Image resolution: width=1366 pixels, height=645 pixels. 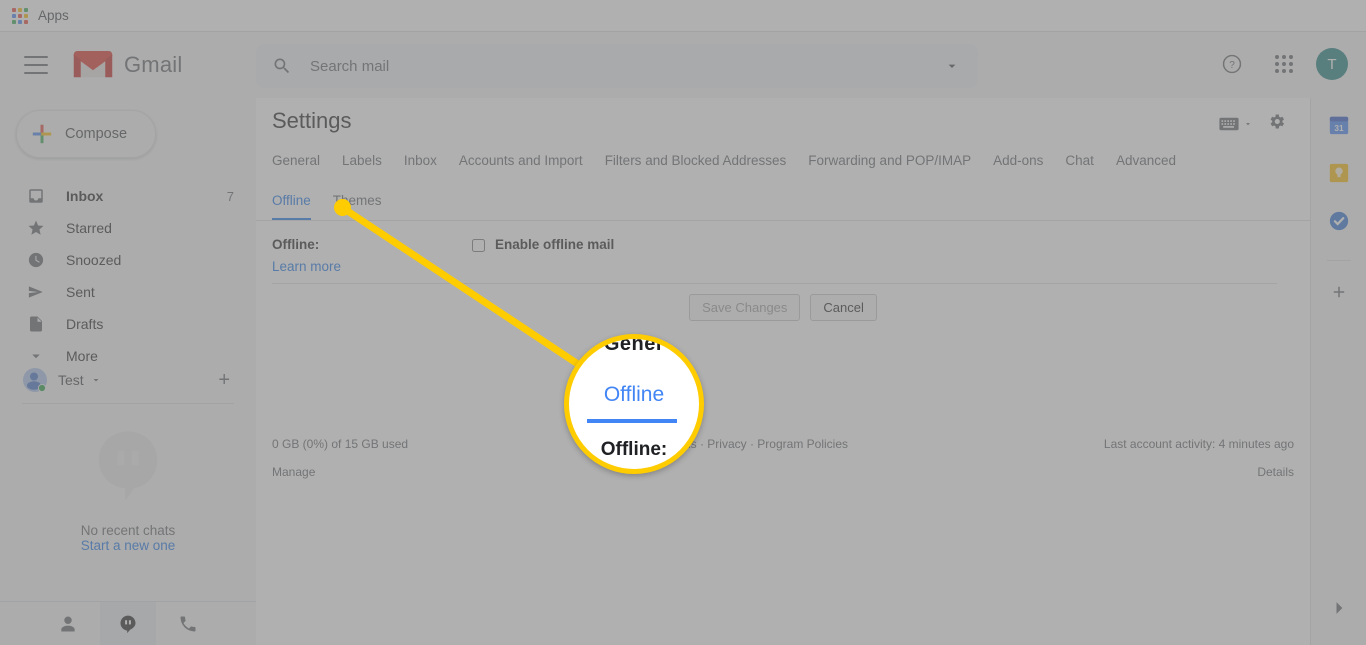 What do you see at coordinates (745, 307) in the screenshot?
I see `save-changes-button: Save Changes` at bounding box center [745, 307].